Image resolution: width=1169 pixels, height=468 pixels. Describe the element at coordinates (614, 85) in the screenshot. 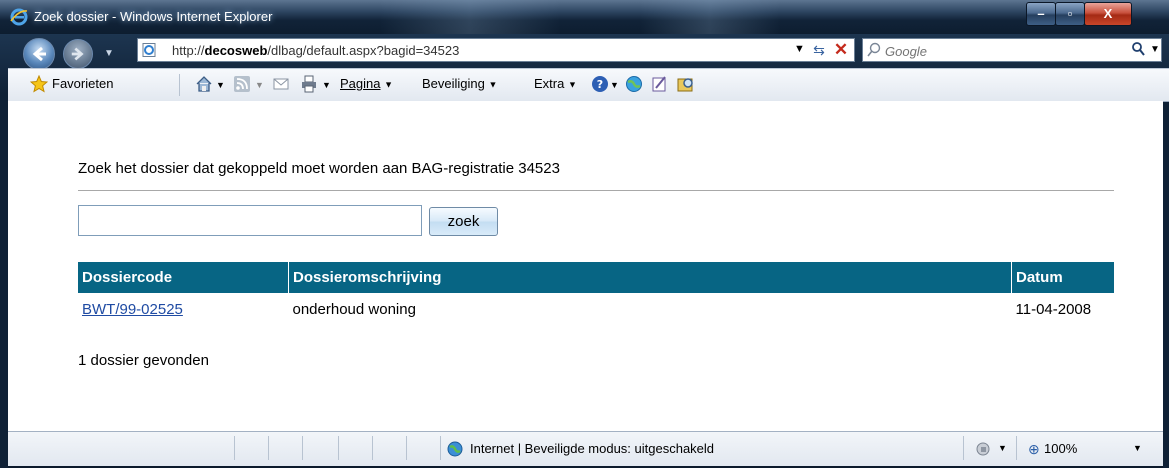

I see `help-dropdown-icon: ▼` at that location.